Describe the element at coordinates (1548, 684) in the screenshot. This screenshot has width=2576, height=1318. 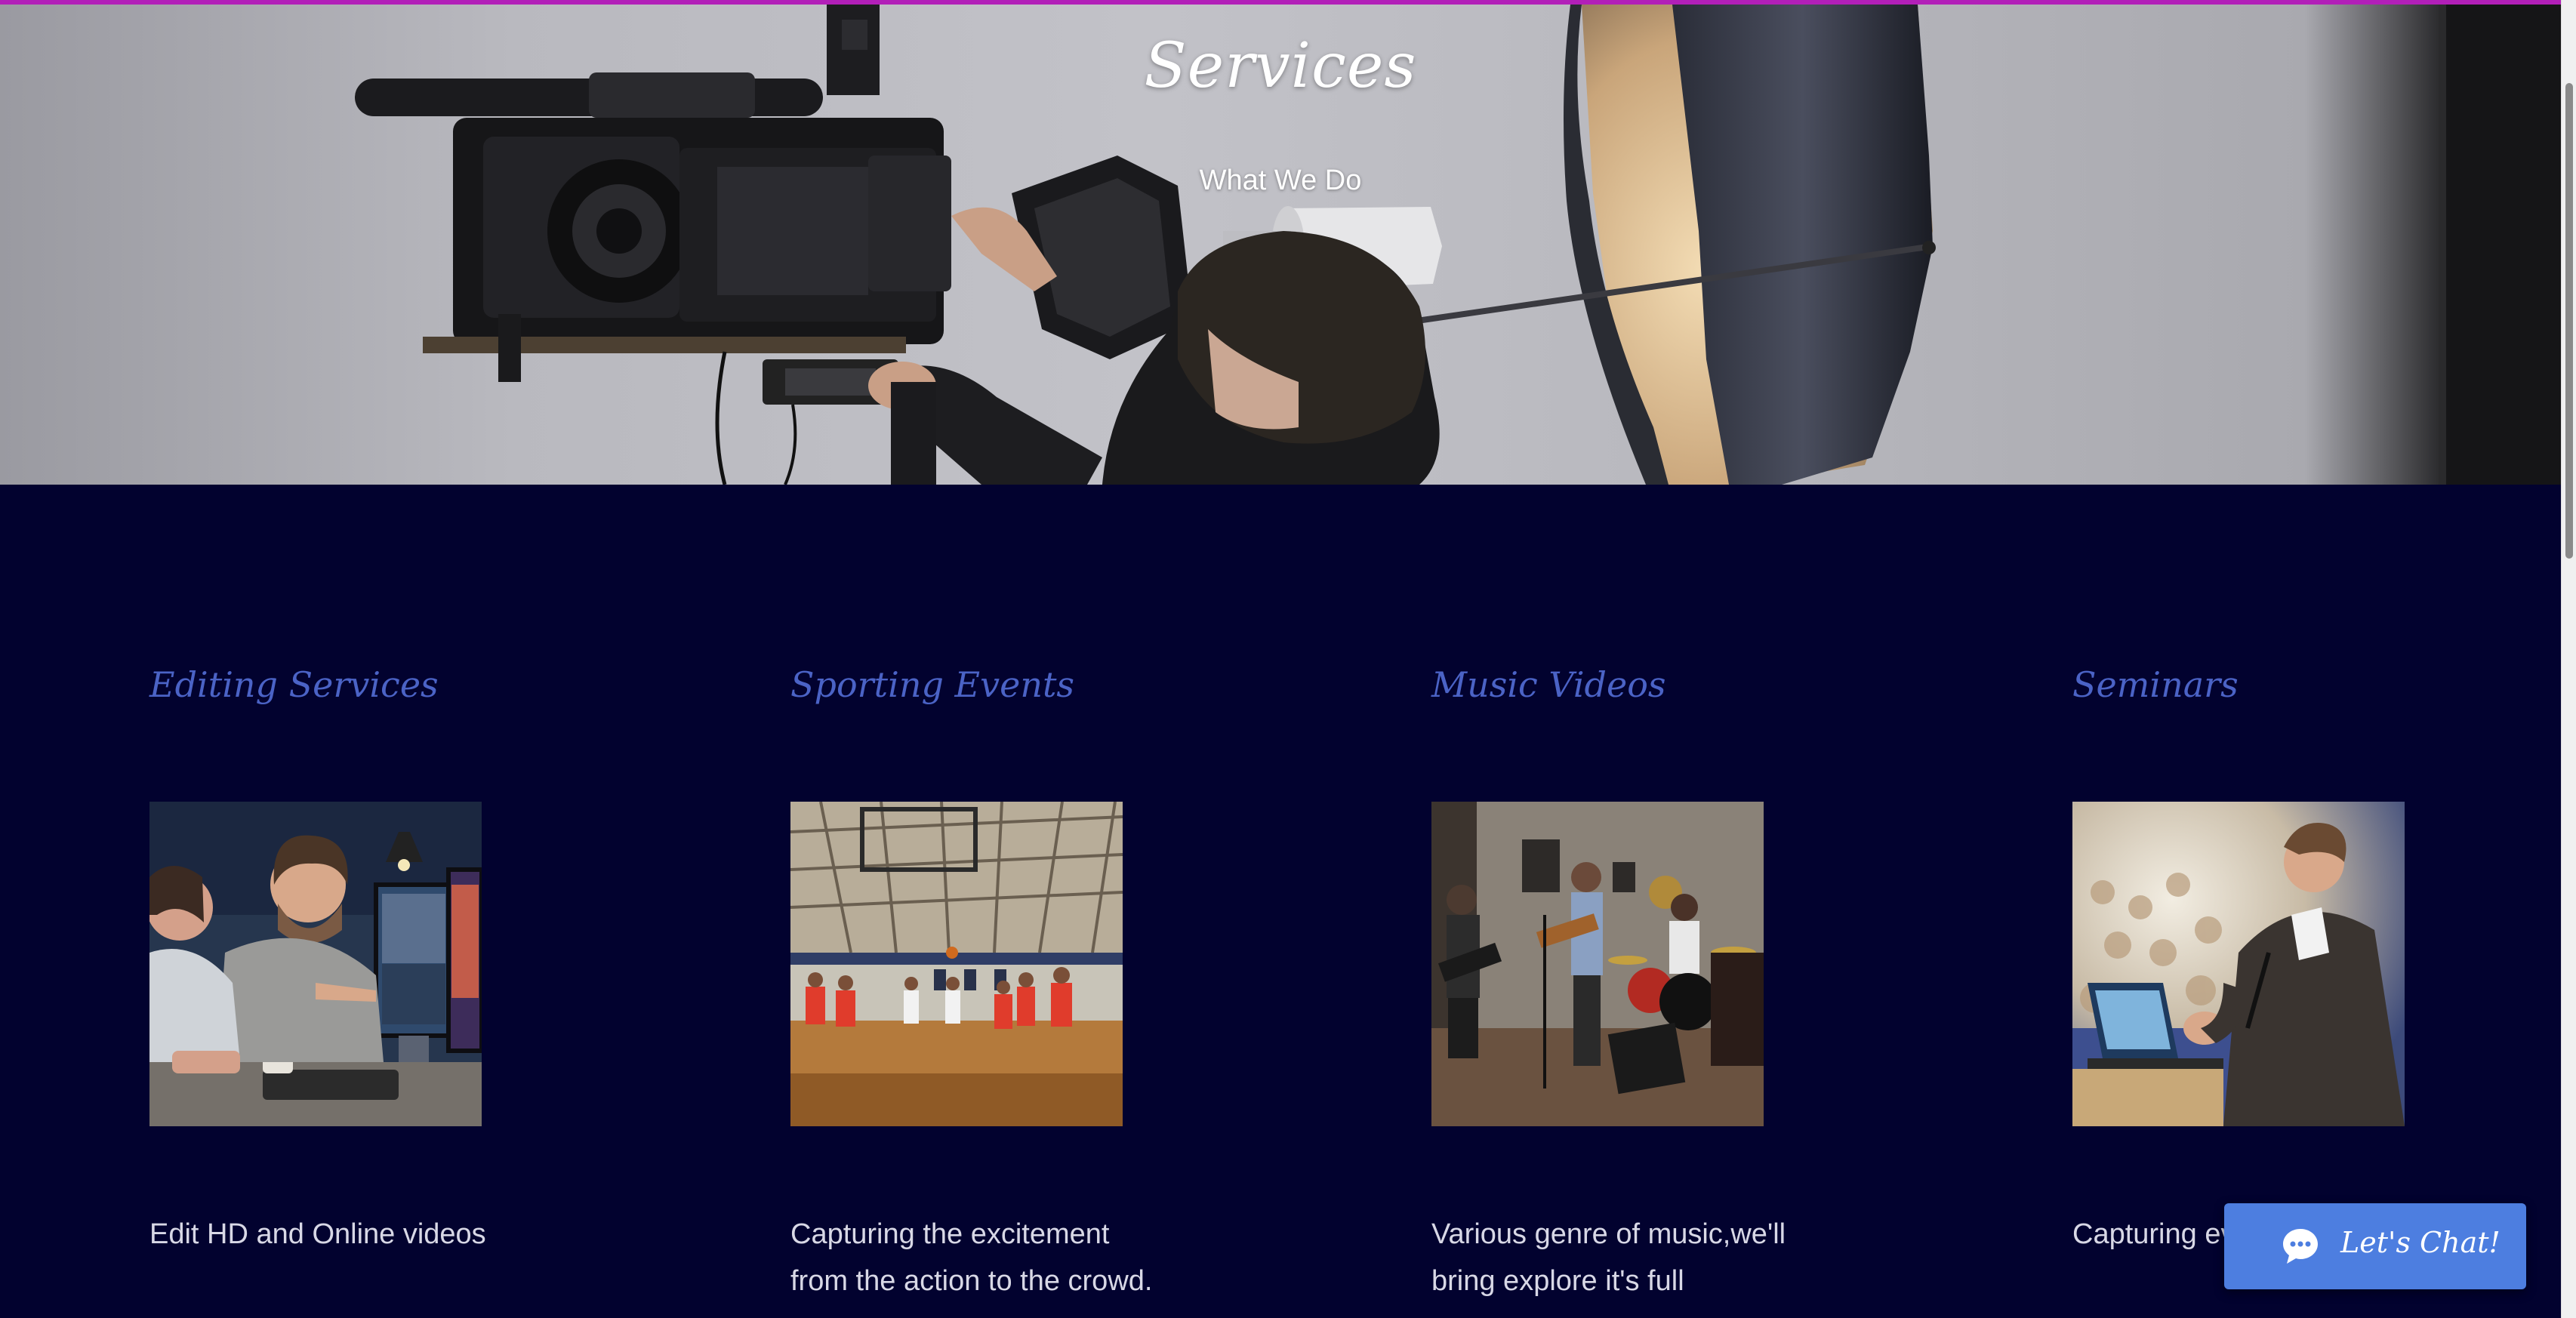
I see `service-title: Music Videos` at that location.